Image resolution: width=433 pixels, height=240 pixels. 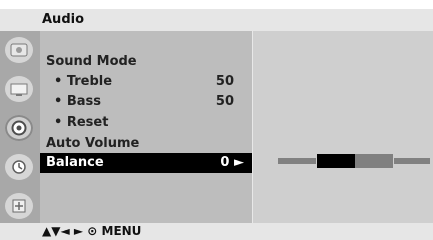 I want to click on auto-volume-item: Auto Volume, so click(x=146, y=144).